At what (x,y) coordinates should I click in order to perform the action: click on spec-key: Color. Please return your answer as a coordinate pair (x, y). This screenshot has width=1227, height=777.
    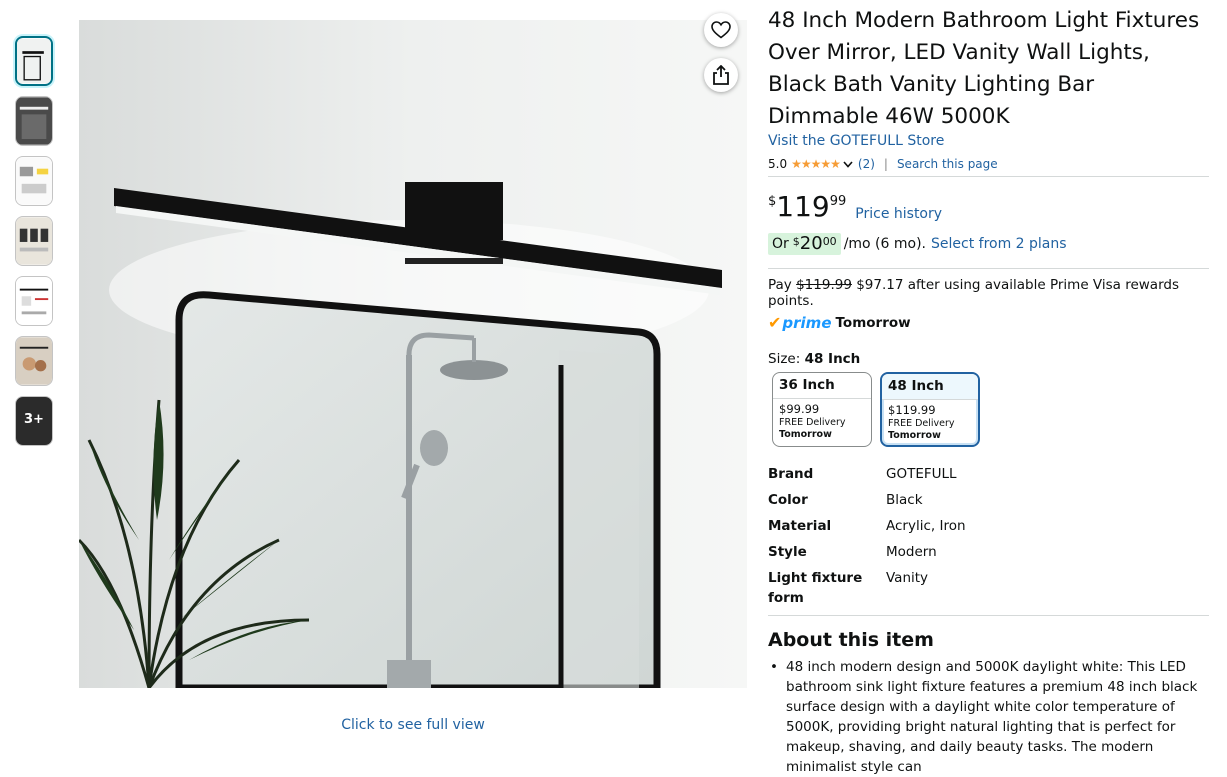
    Looking at the image, I should click on (788, 500).